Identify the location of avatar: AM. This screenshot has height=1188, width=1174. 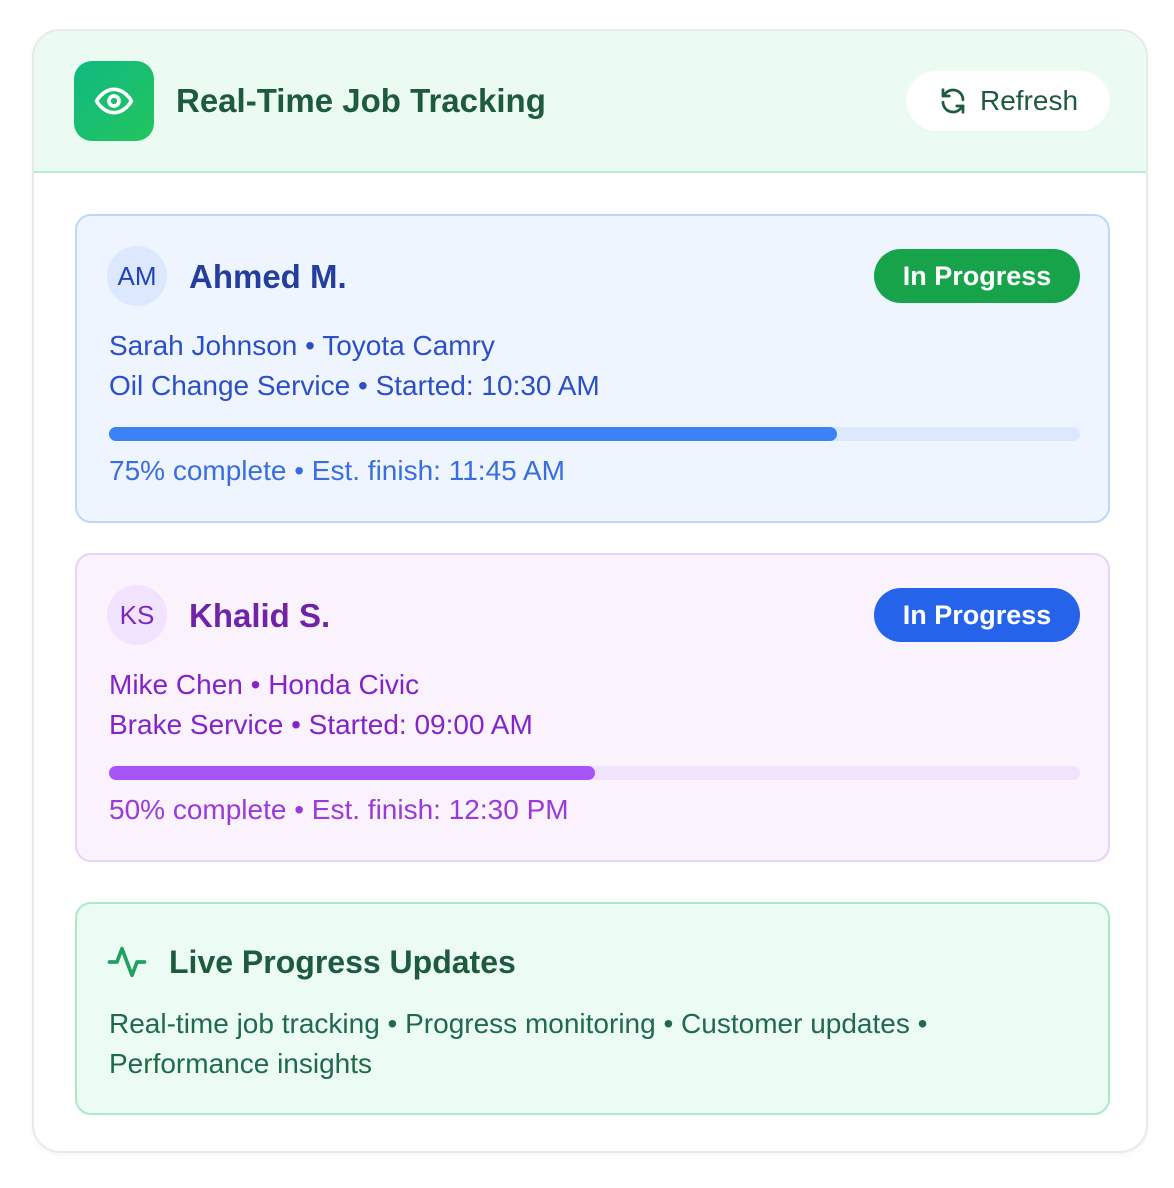
(137, 276).